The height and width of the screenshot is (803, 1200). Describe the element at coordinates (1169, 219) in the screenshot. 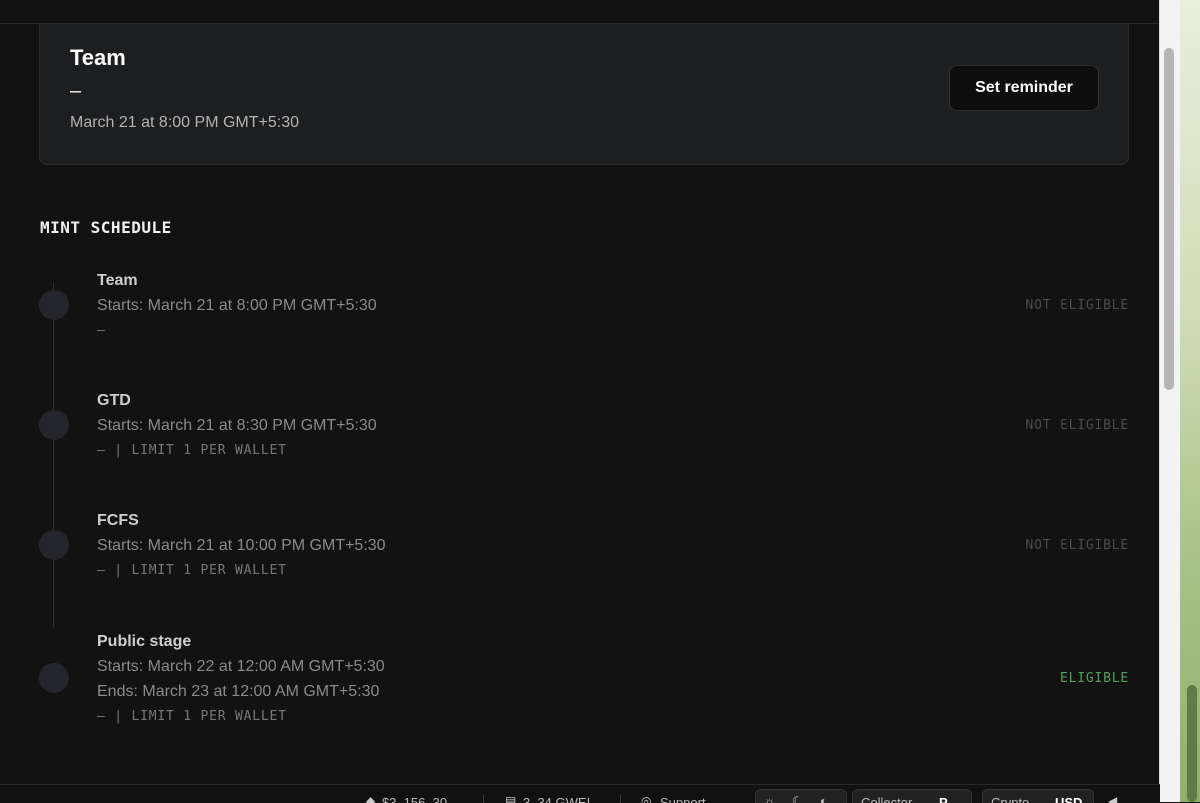

I see `page-scrollbar-thumb` at that location.